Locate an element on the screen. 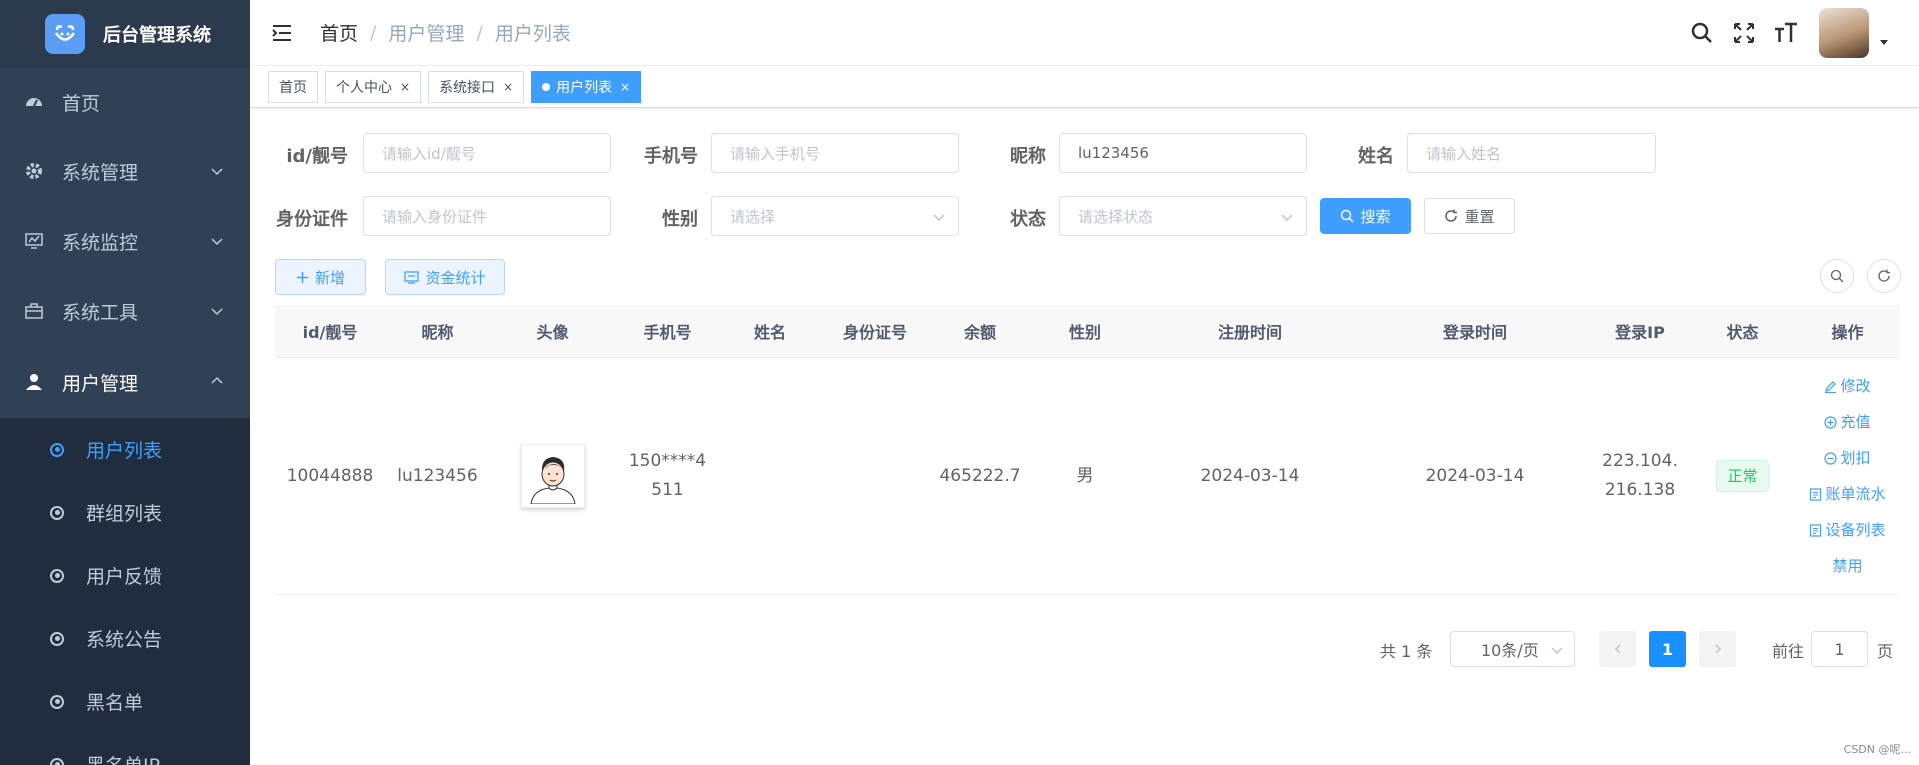  prev-page-button is located at coordinates (1617, 649).